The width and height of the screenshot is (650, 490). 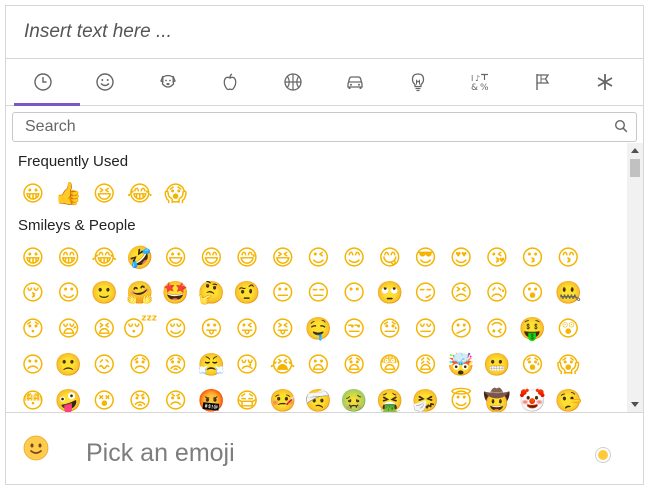 I want to click on emoji-button: 😷, so click(x=247, y=400).